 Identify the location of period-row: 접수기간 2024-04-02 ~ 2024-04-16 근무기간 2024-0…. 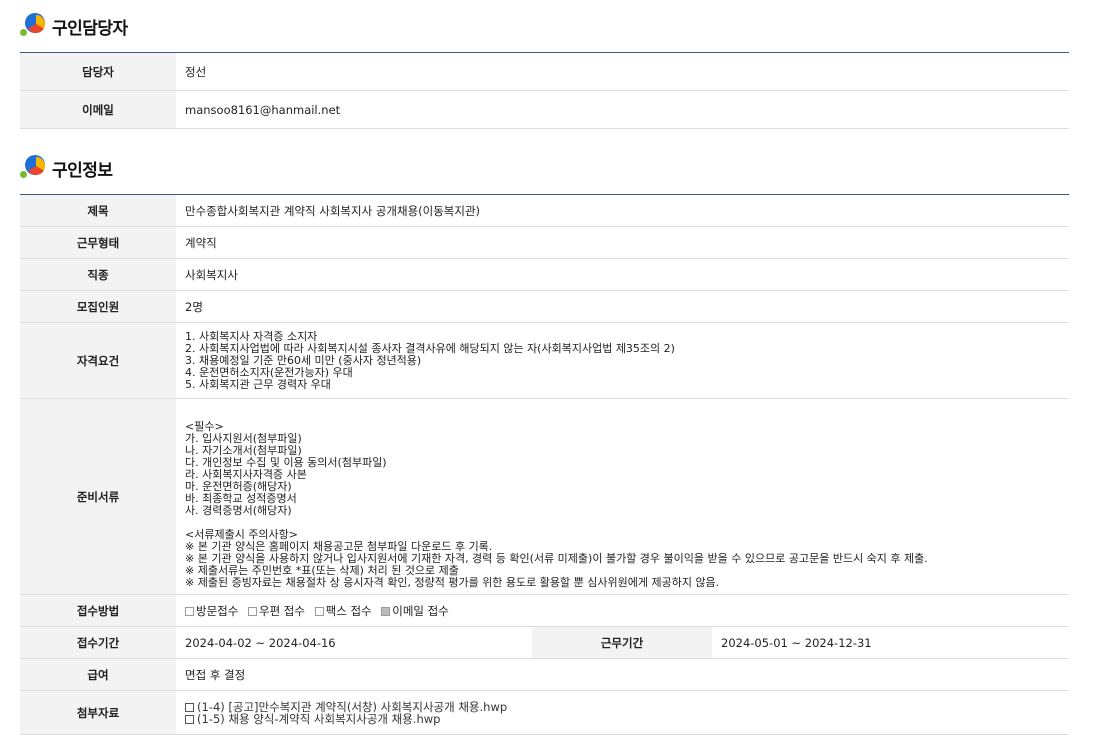
(544, 642).